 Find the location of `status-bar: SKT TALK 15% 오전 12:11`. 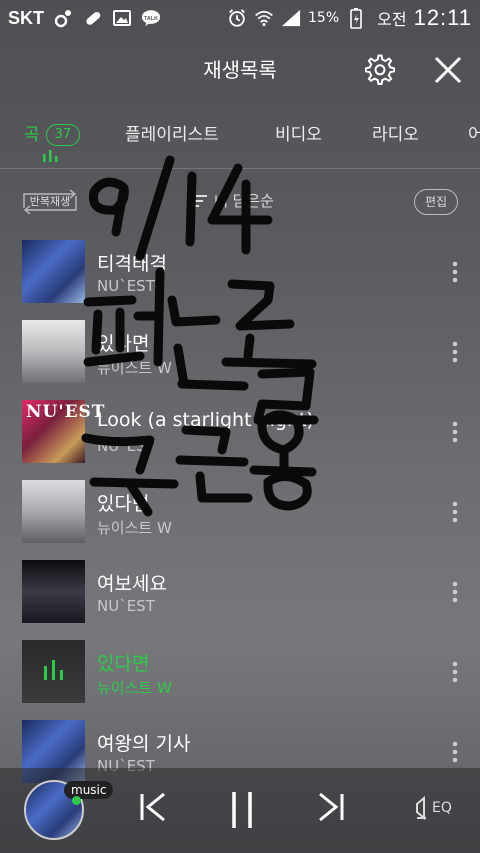

status-bar: SKT TALK 15% 오전 12:11 is located at coordinates (240, 18).